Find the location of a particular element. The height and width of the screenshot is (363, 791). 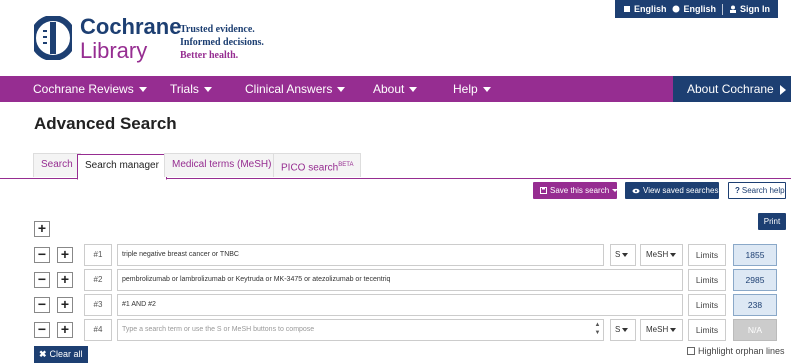

checkbox-icon is located at coordinates (691, 351).